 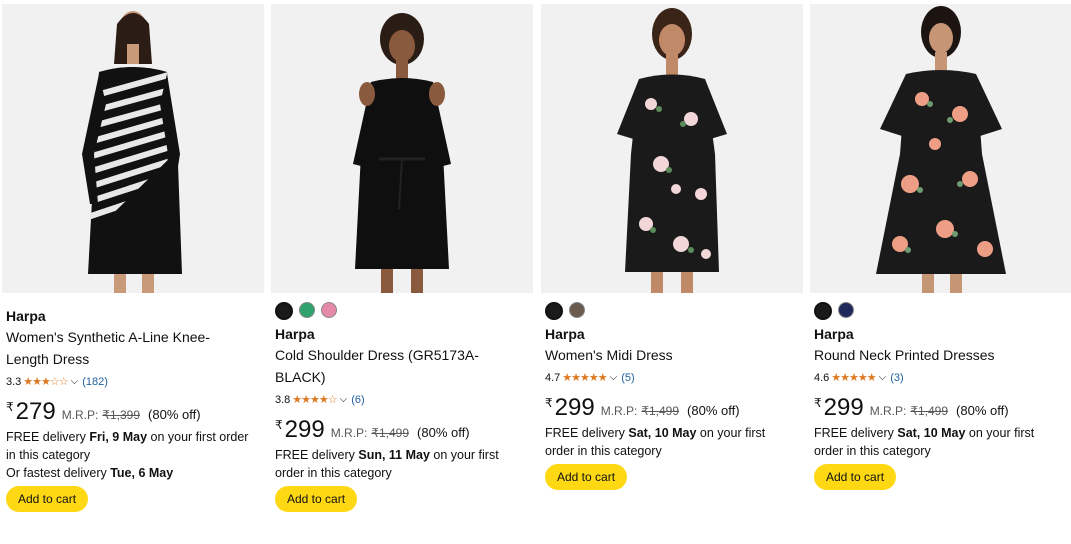 I want to click on rating-count-link: (6), so click(x=357, y=400).